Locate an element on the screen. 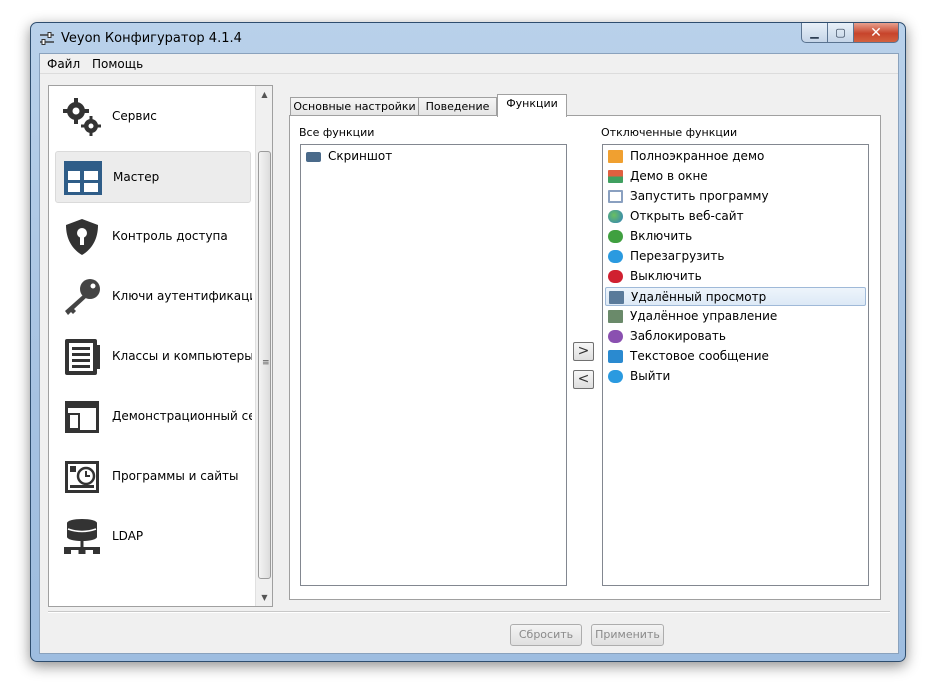 The height and width of the screenshot is (690, 936). demo-window-icon is located at coordinates (82, 417).